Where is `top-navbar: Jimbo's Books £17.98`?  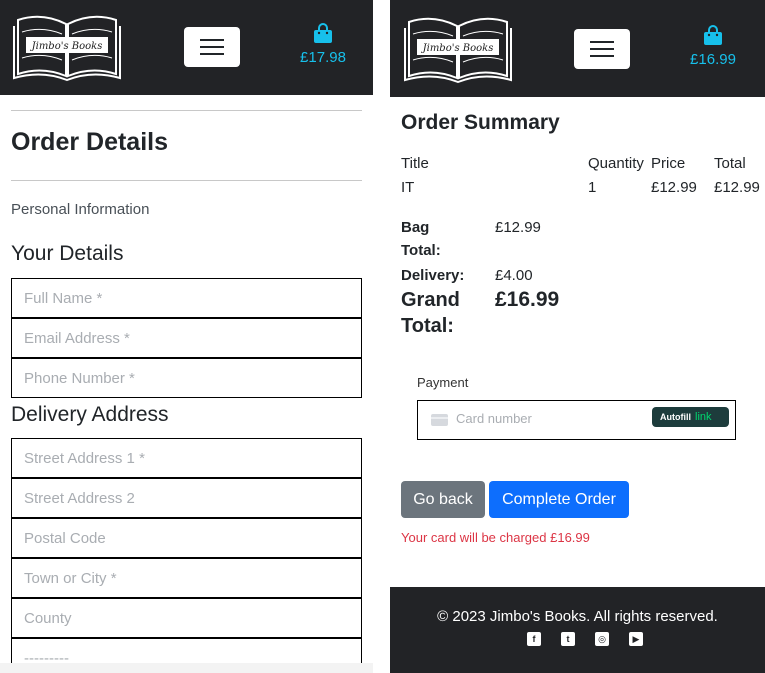
top-navbar: Jimbo's Books £17.98 is located at coordinates (186, 47).